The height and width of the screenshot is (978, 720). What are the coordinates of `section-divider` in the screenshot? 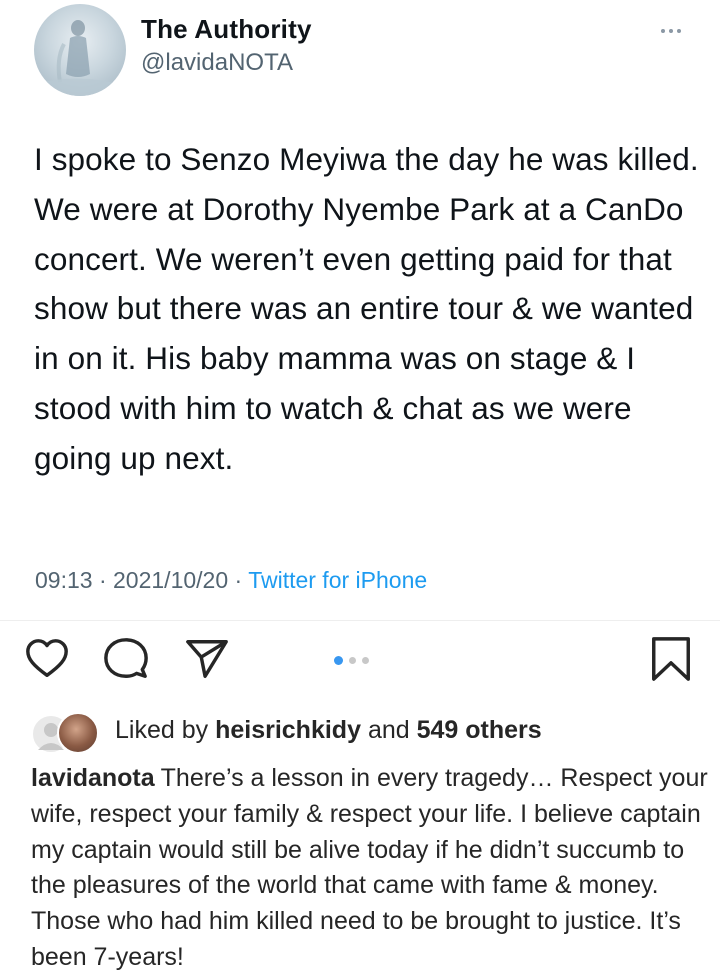 It's located at (360, 620).